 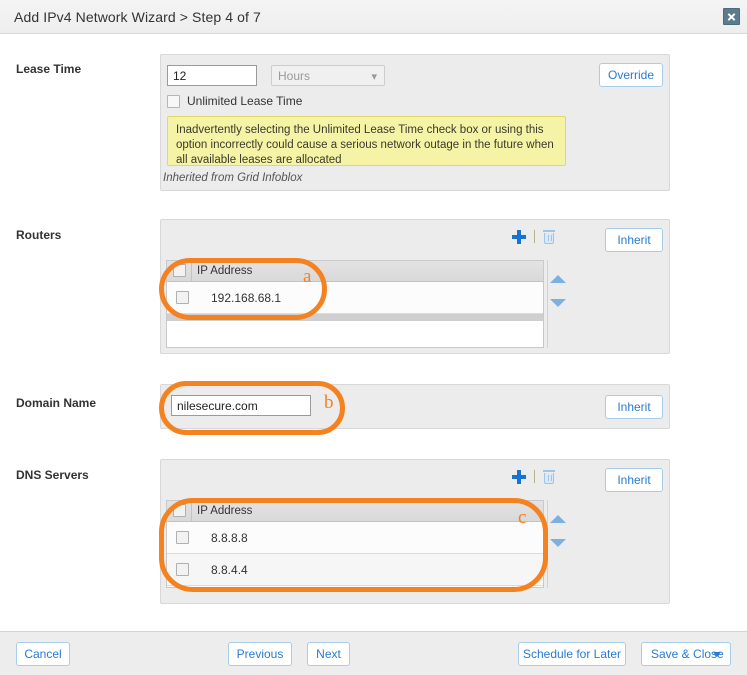 I want to click on close-icon, so click(x=731, y=16).